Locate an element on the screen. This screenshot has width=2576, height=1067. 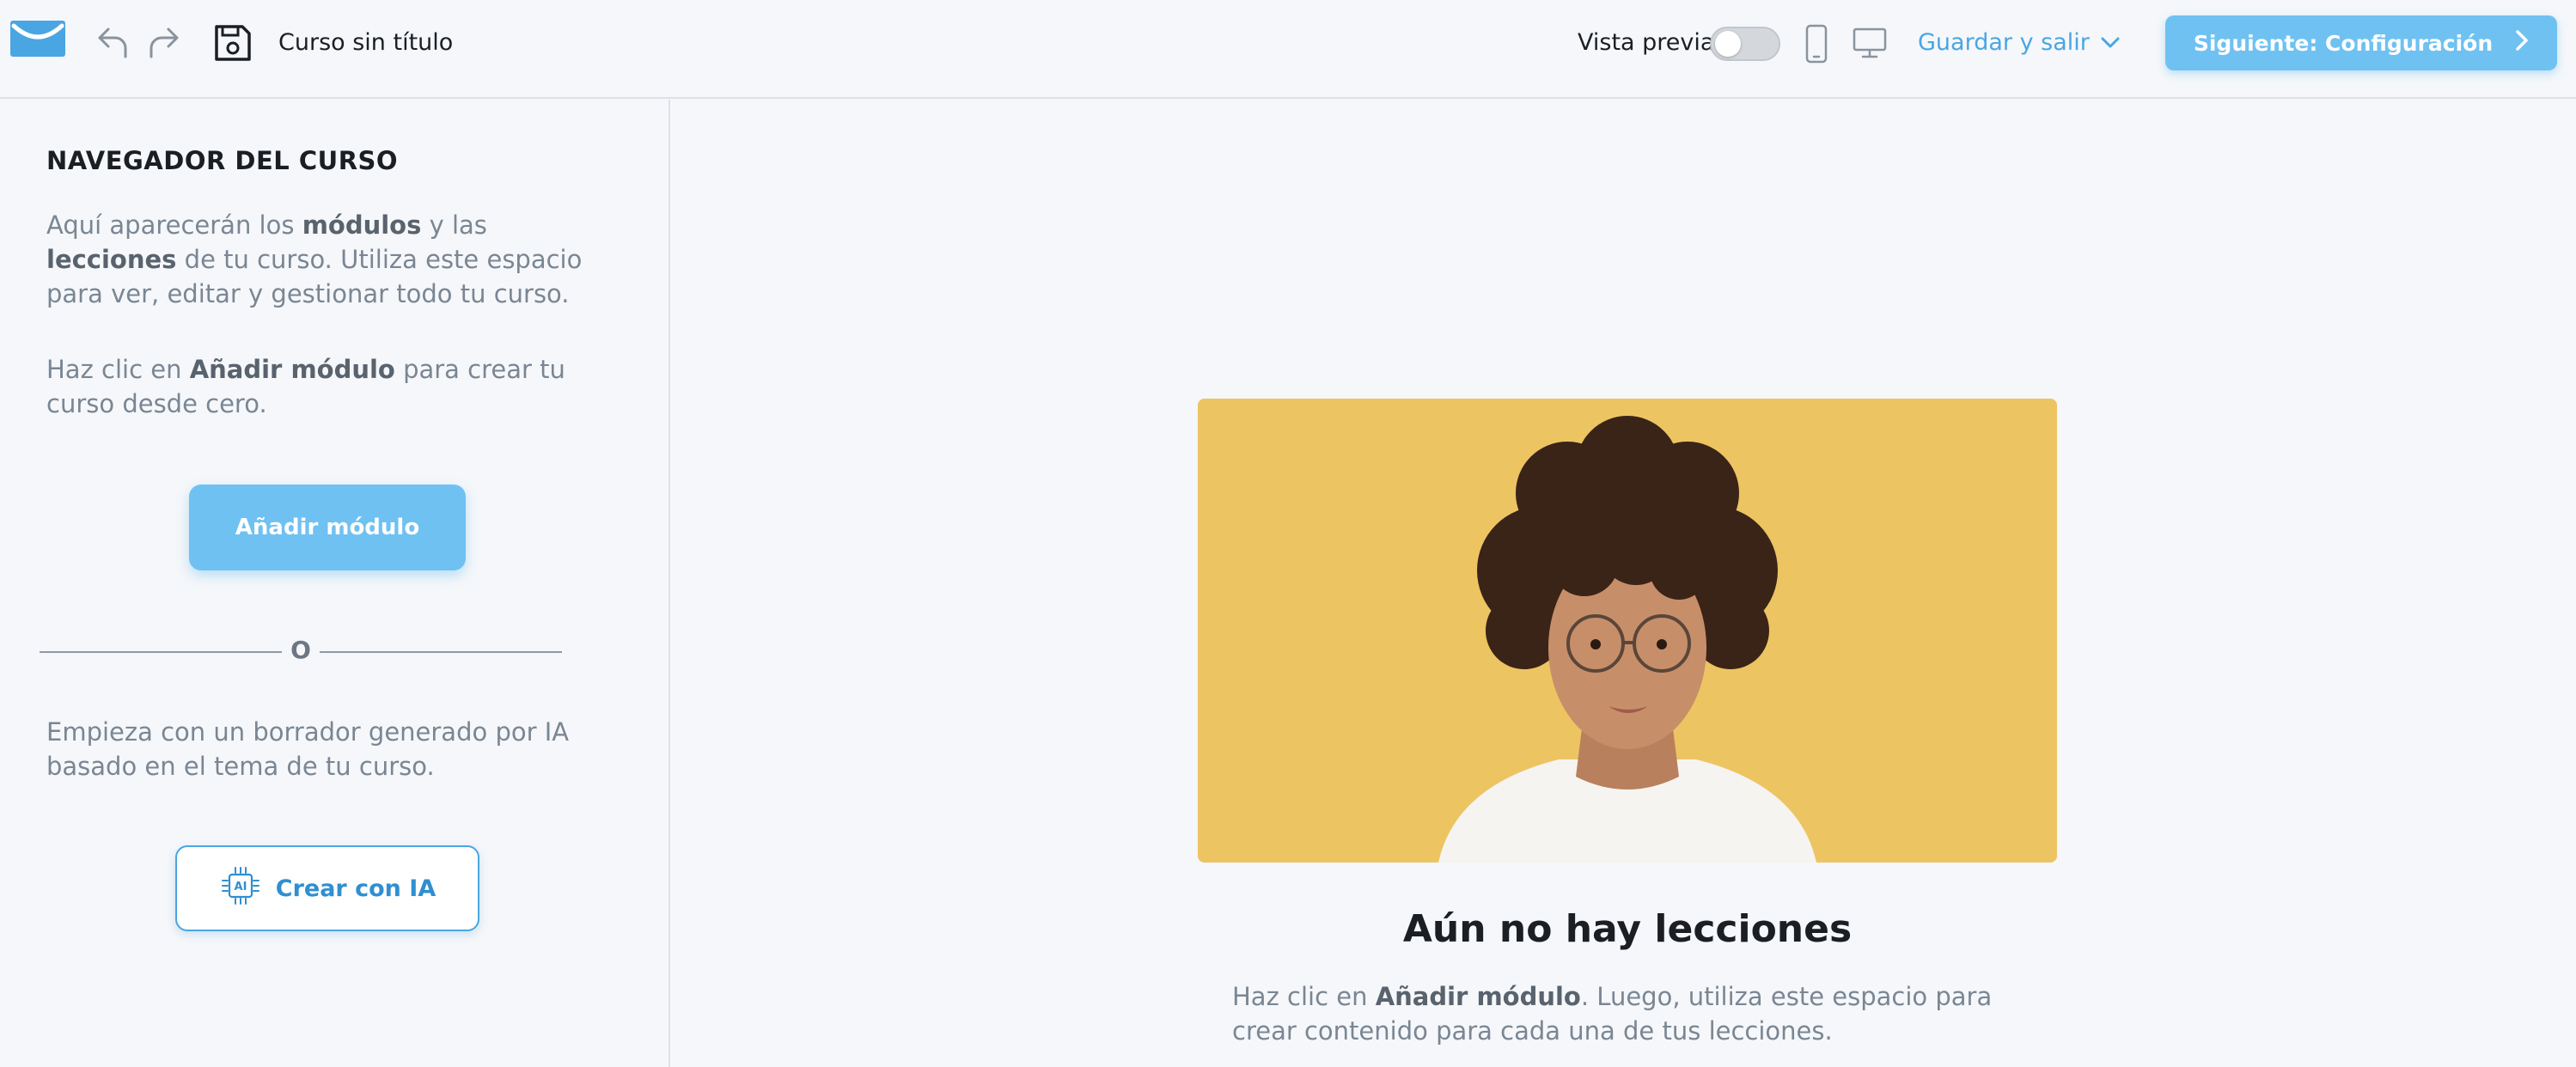
svg-text: AI is located at coordinates (241, 887).